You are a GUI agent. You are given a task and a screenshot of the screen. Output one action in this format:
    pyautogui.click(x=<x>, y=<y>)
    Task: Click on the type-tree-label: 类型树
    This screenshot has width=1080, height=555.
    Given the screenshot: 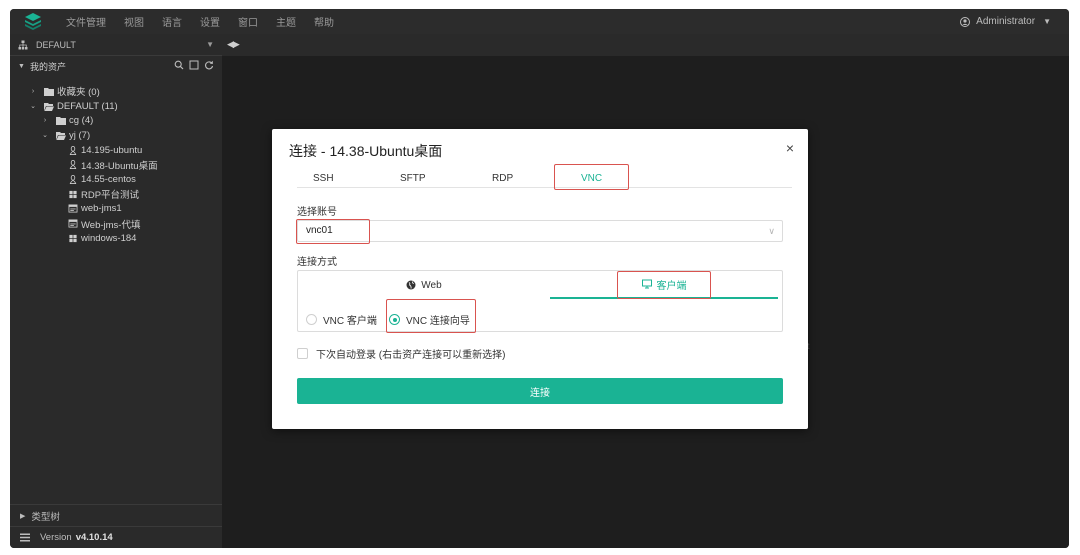 What is the action you would take?
    pyautogui.click(x=45, y=517)
    